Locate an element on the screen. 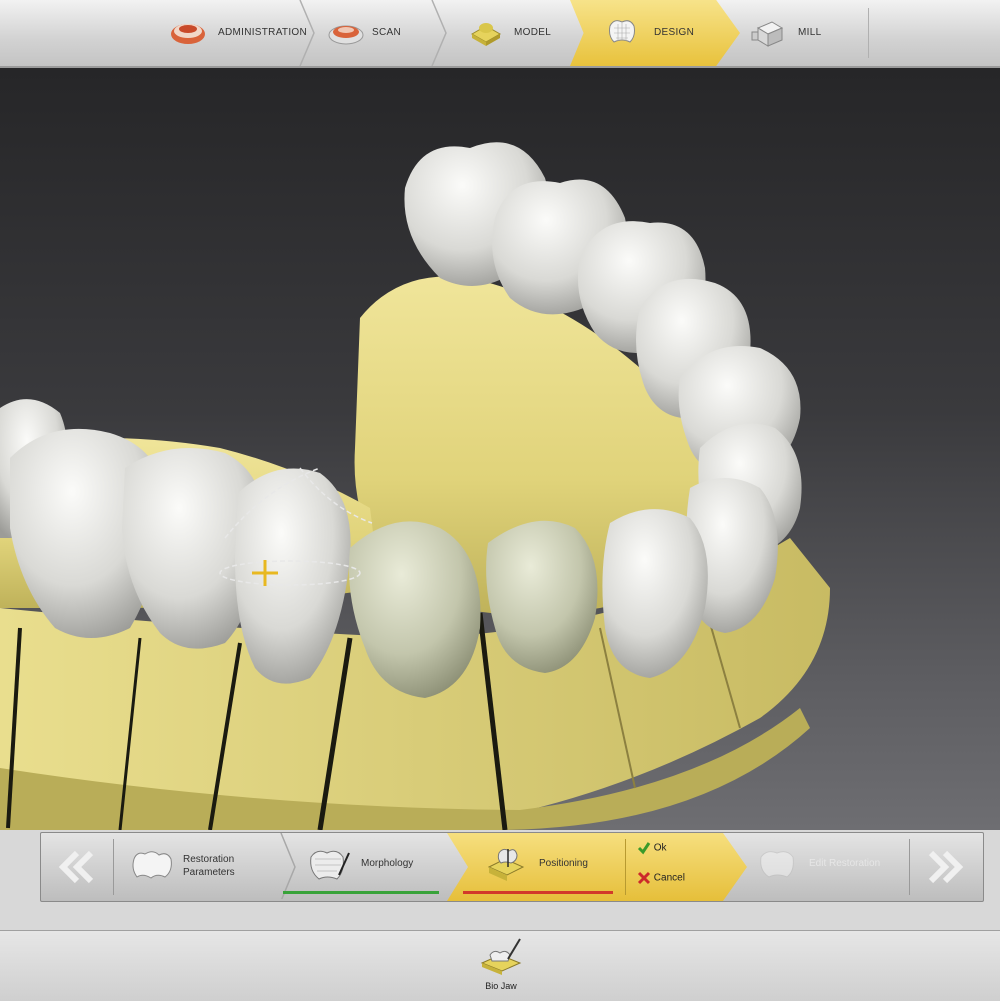  step-label-line2: Parameters is located at coordinates (209, 872).